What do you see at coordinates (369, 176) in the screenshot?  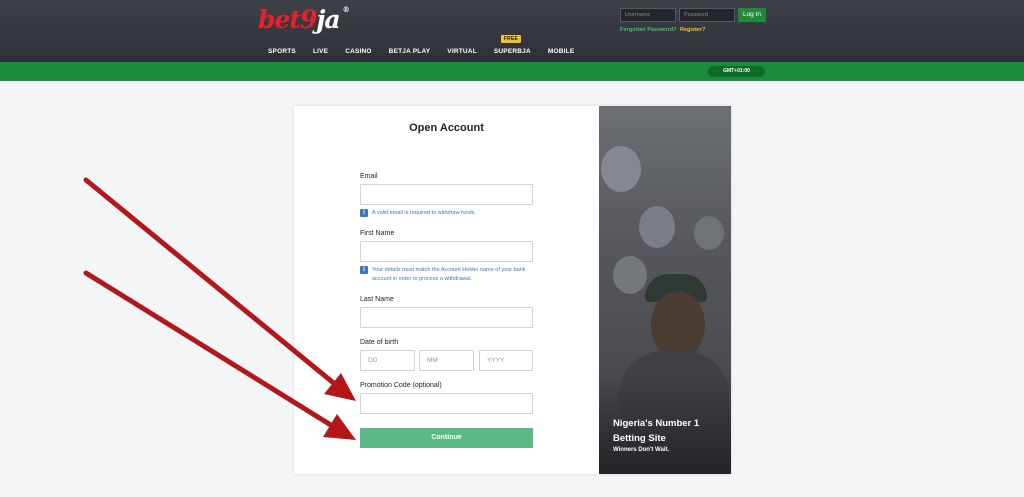 I see `email-label: Email` at bounding box center [369, 176].